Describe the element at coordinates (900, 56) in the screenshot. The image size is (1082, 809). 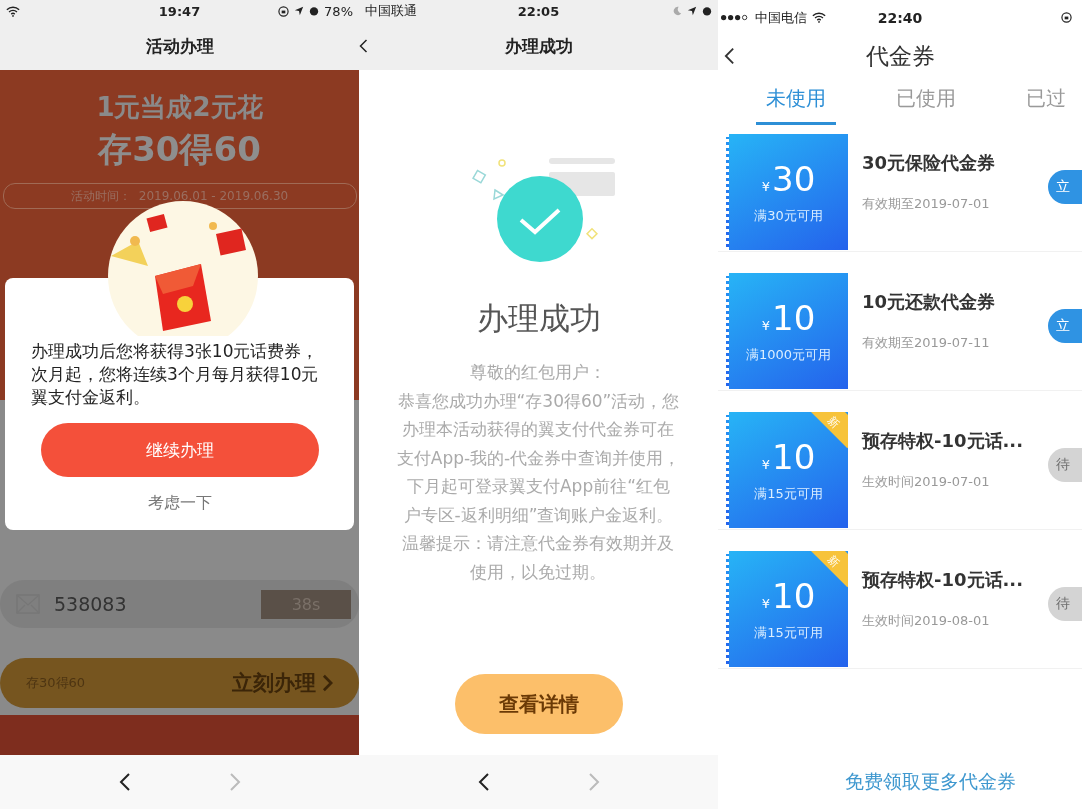
I see `page-title: 代金券` at that location.